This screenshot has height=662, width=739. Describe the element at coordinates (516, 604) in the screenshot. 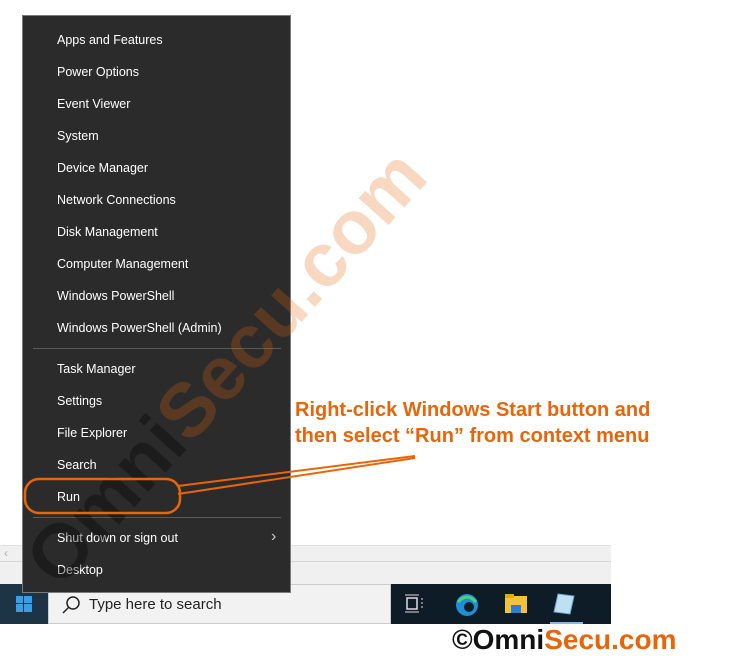

I see `file-explorer-icon` at that location.